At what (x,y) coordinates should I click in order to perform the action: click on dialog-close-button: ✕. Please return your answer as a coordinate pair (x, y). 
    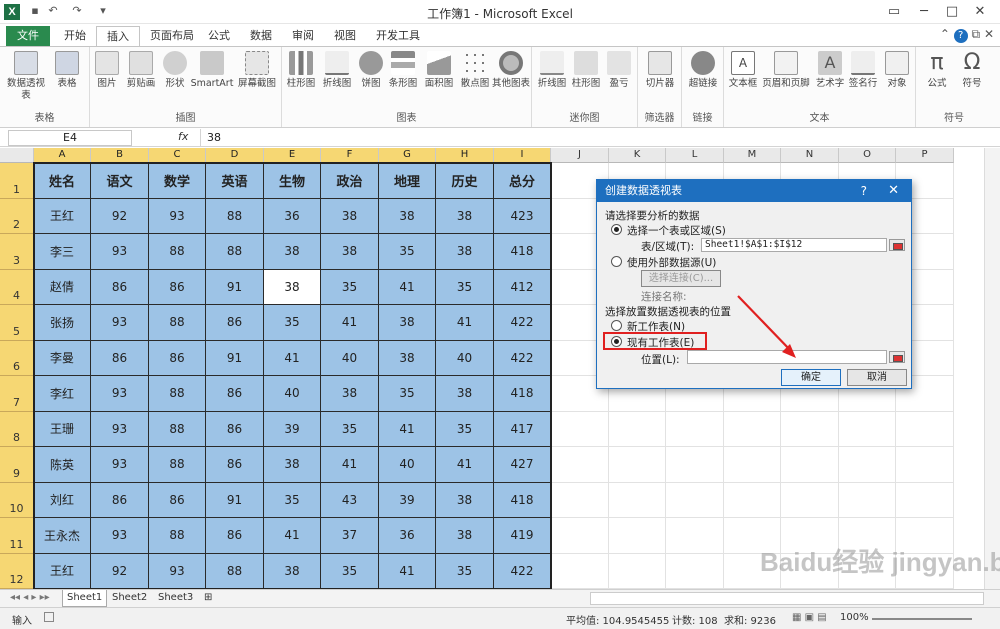
    Looking at the image, I should click on (893, 191).